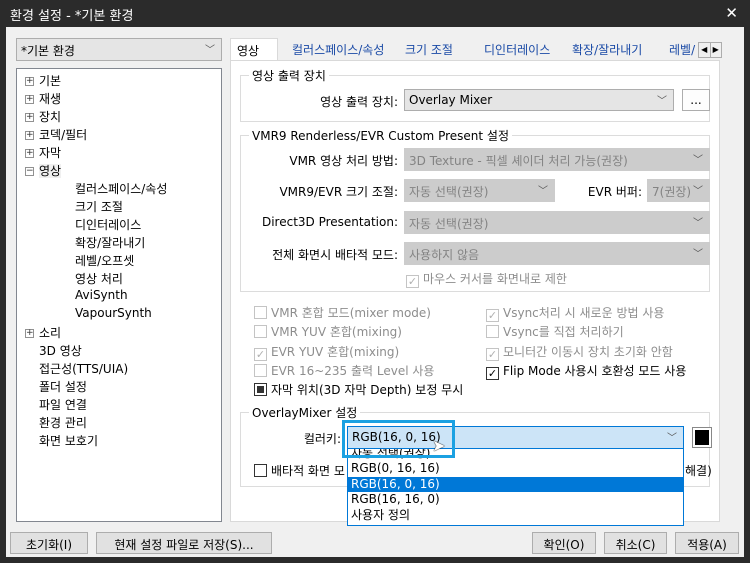 This screenshot has height=563, width=750. What do you see at coordinates (99, 279) in the screenshot?
I see `tree-item-label: 영상 처리` at bounding box center [99, 279].